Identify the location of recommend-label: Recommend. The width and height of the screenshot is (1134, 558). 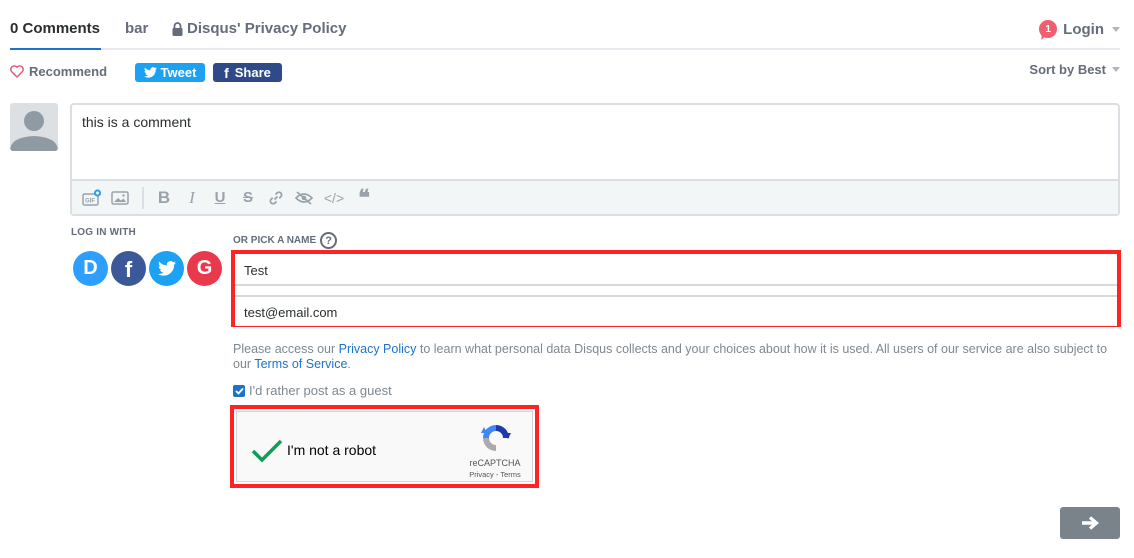
(68, 71).